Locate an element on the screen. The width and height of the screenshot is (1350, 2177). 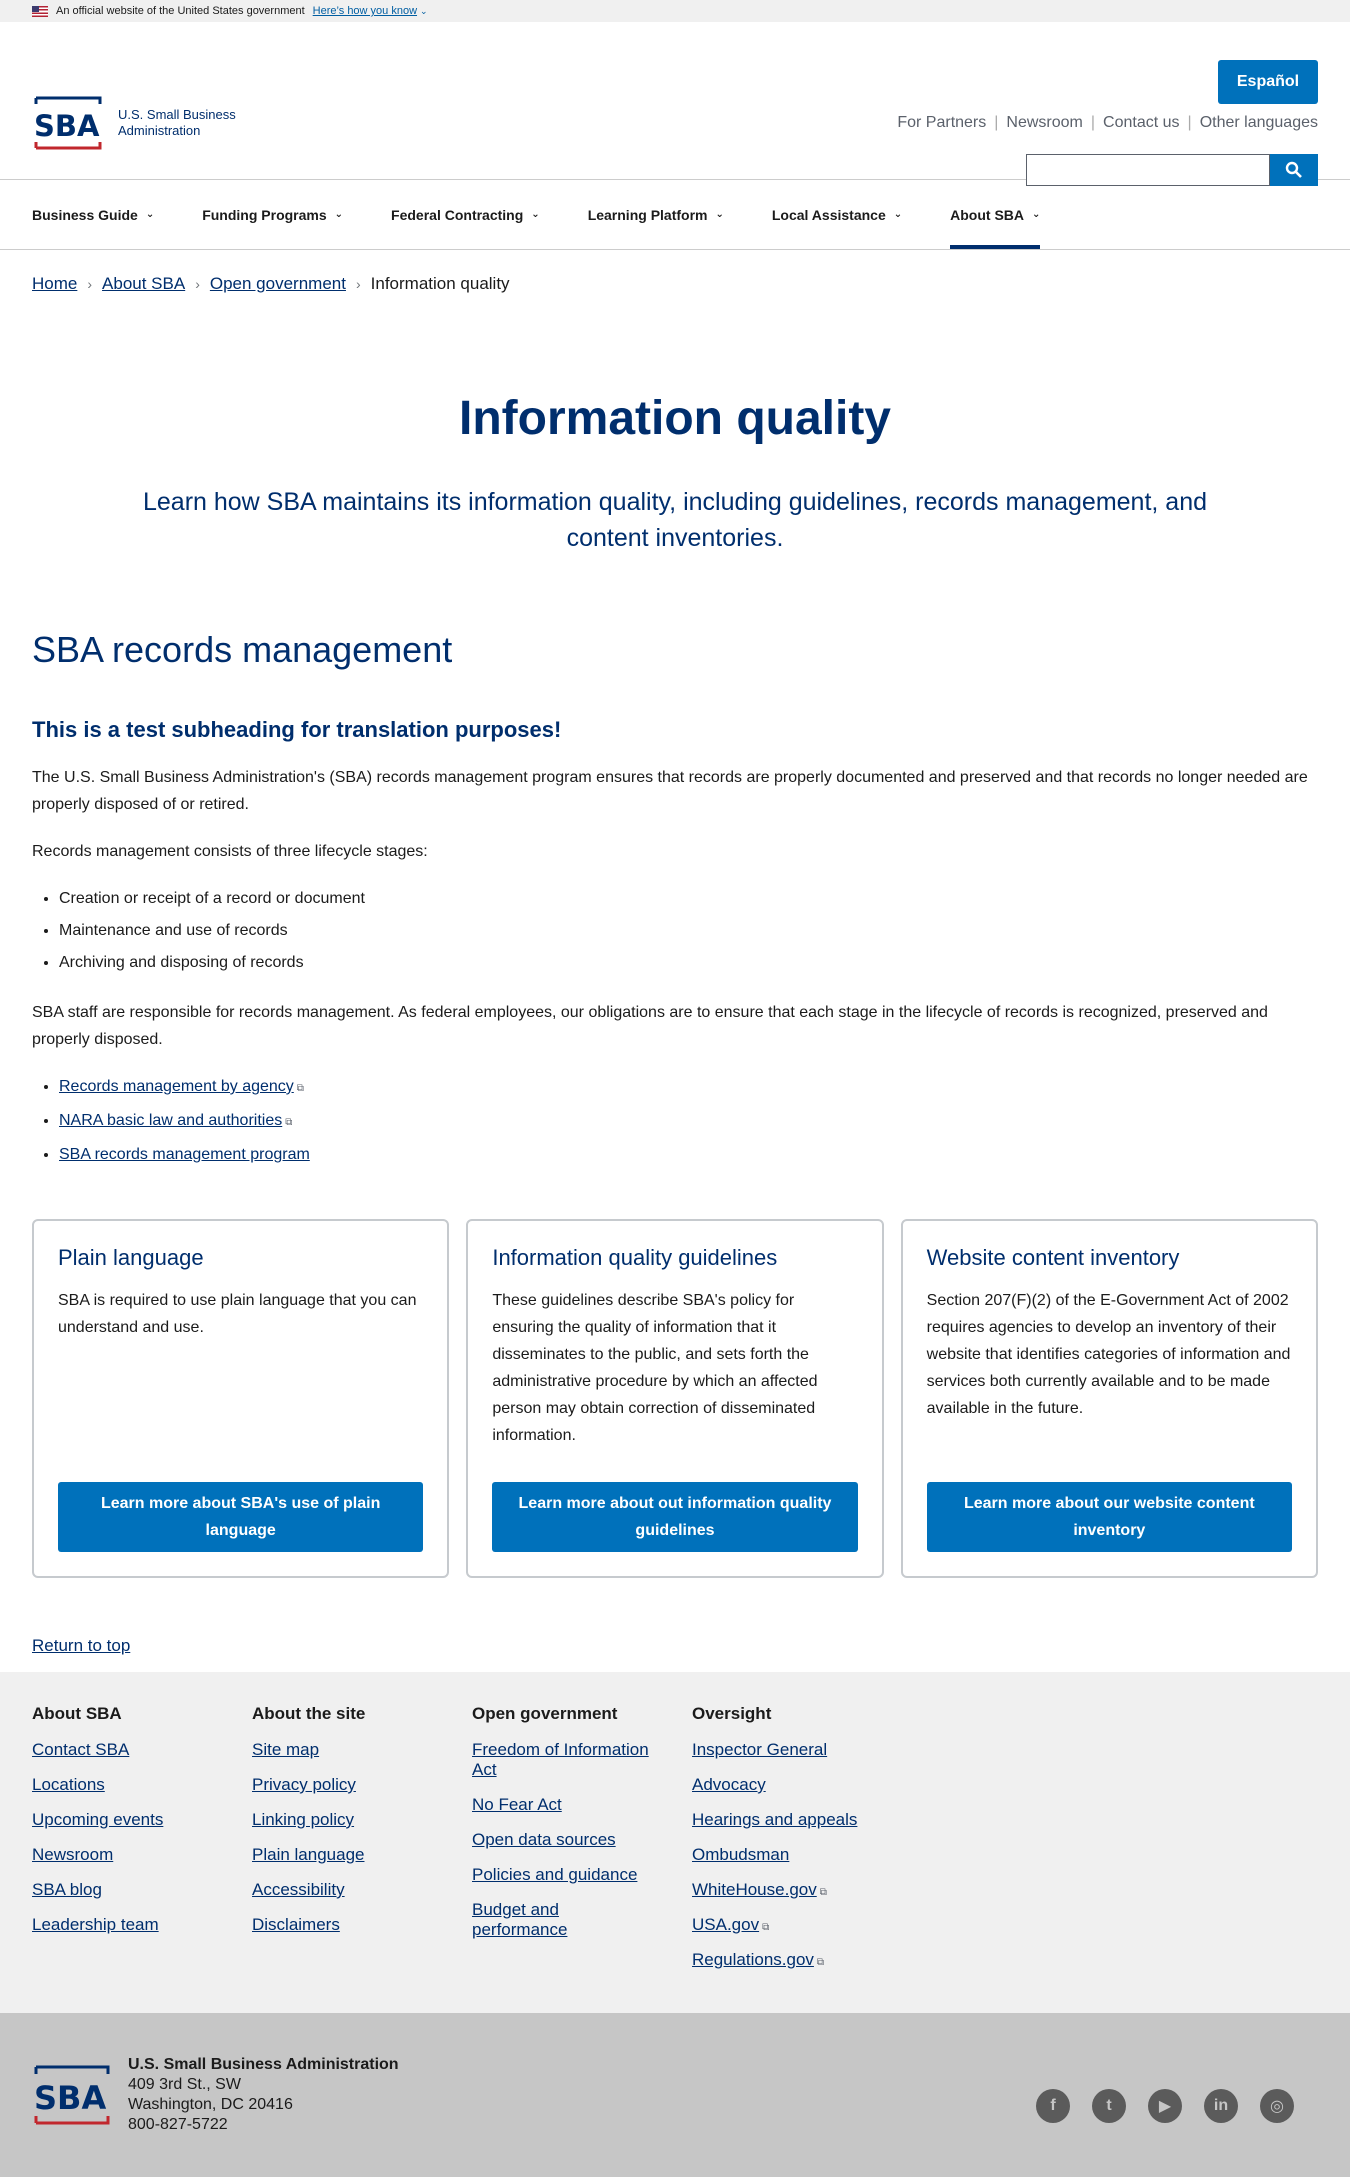
for-partners-link: For Partners is located at coordinates (941, 123).